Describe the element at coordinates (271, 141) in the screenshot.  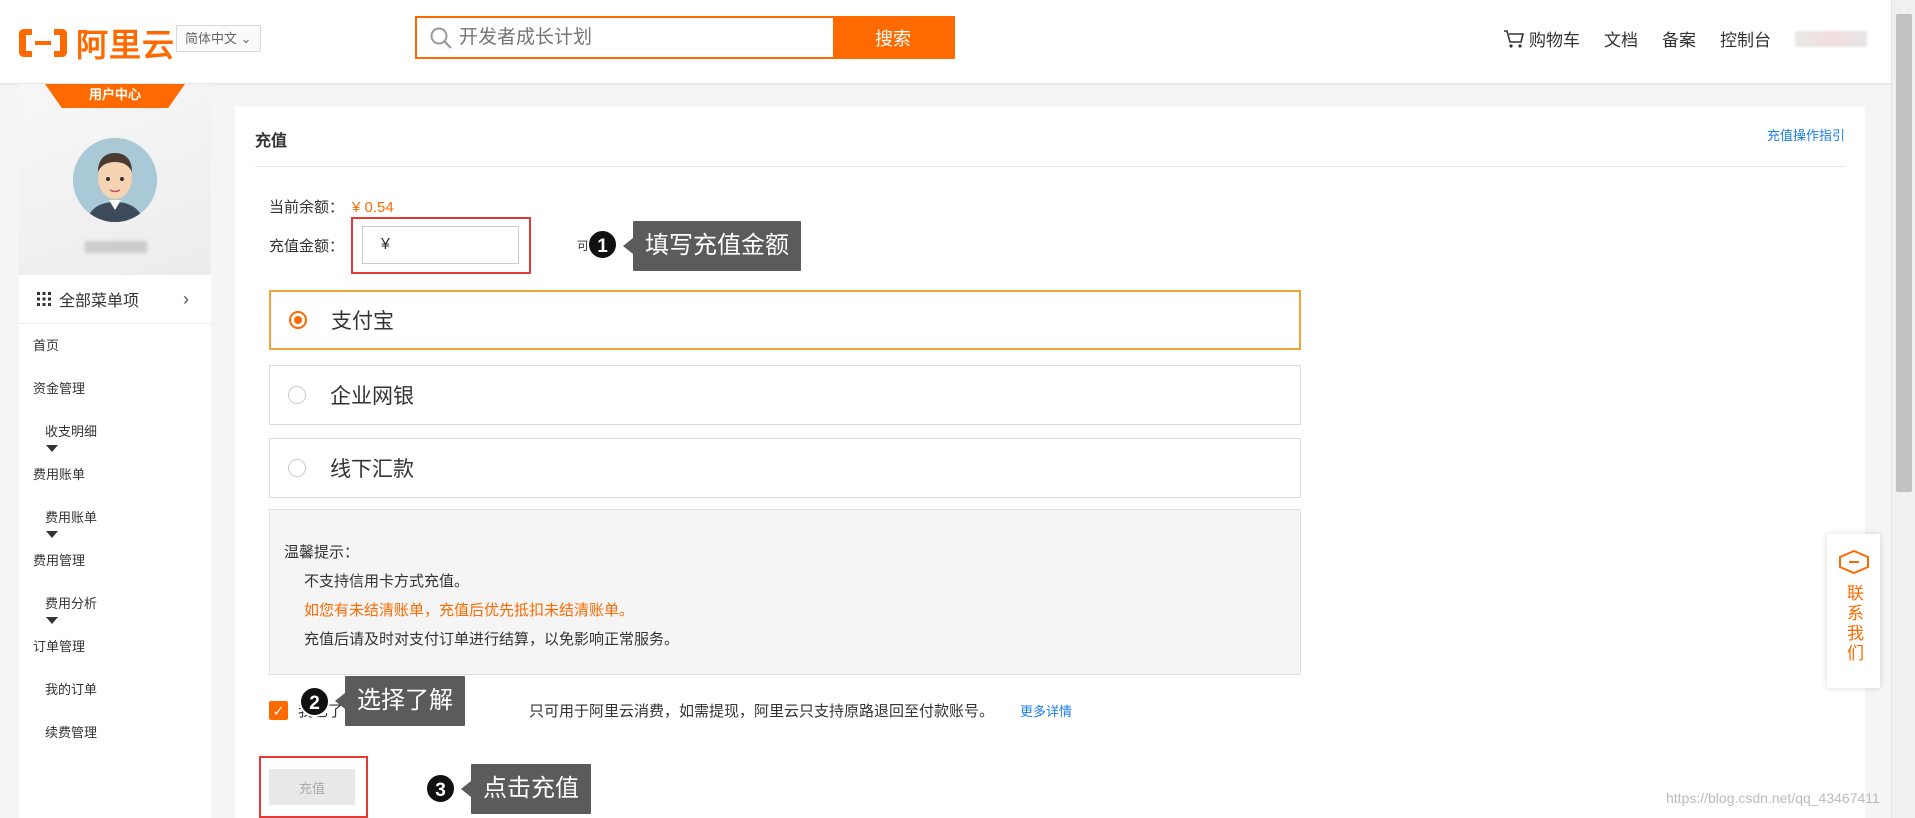
I see `page-title: 充值` at that location.